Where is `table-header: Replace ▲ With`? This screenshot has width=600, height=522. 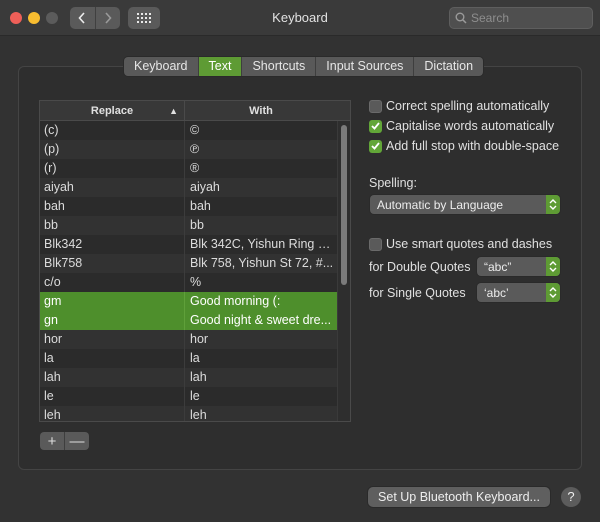
table-header: Replace ▲ With is located at coordinates (195, 111).